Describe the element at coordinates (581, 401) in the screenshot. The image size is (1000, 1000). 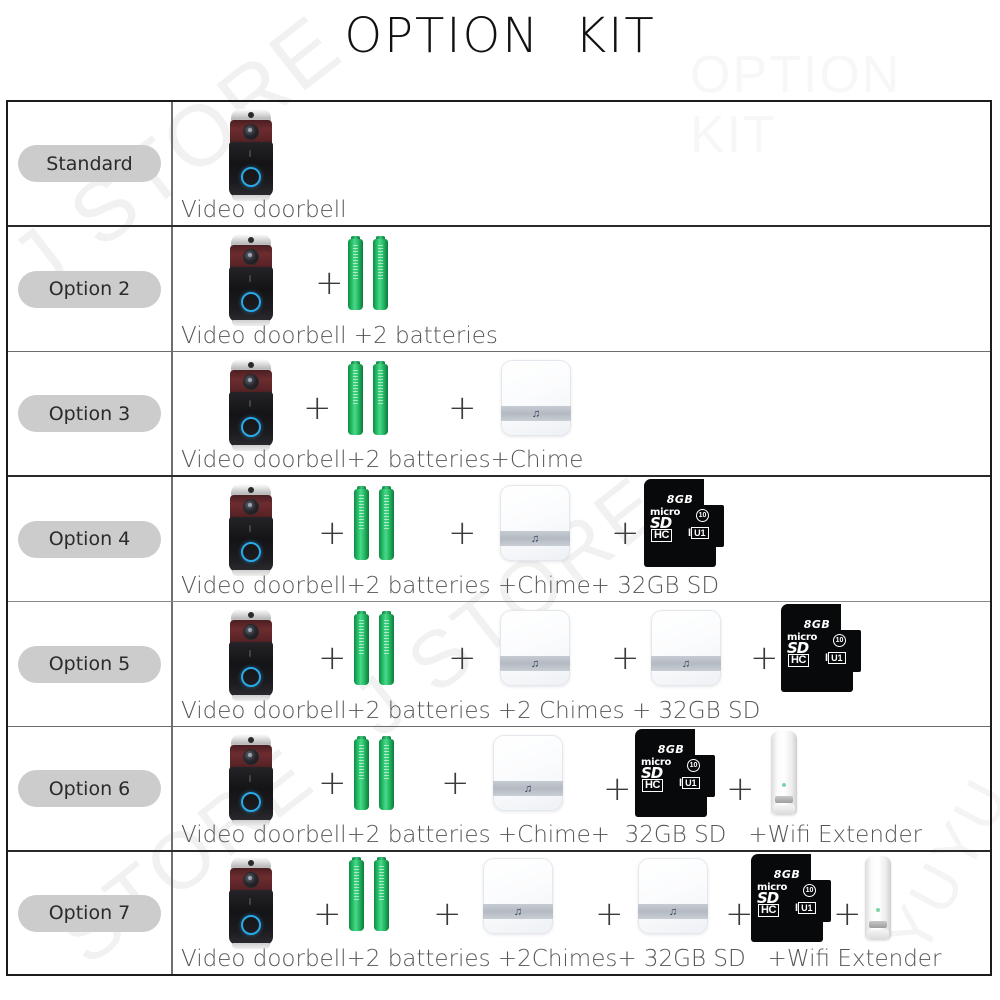
I see `product-row: + + ♫` at that location.